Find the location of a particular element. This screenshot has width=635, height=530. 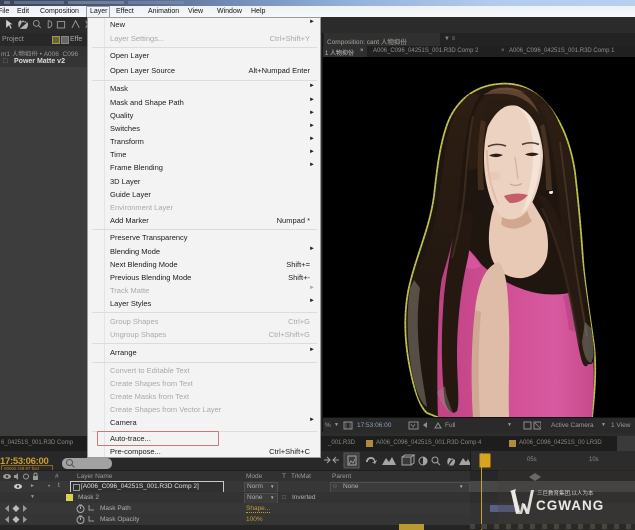

svg-text: CGWANG is located at coordinates (570, 505).